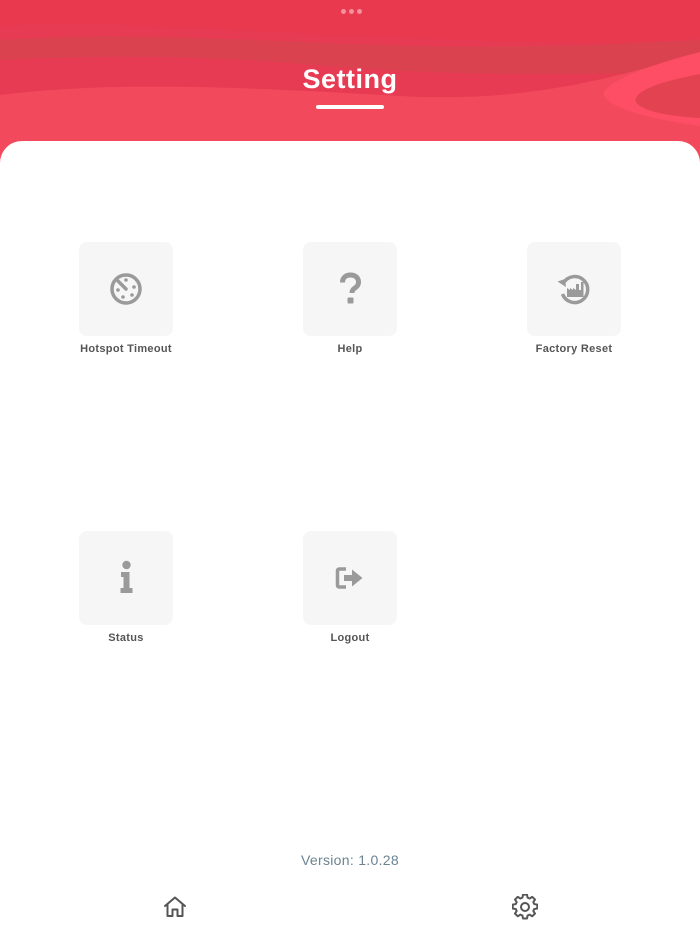 The image size is (700, 934). I want to click on status-tile, so click(126, 578).